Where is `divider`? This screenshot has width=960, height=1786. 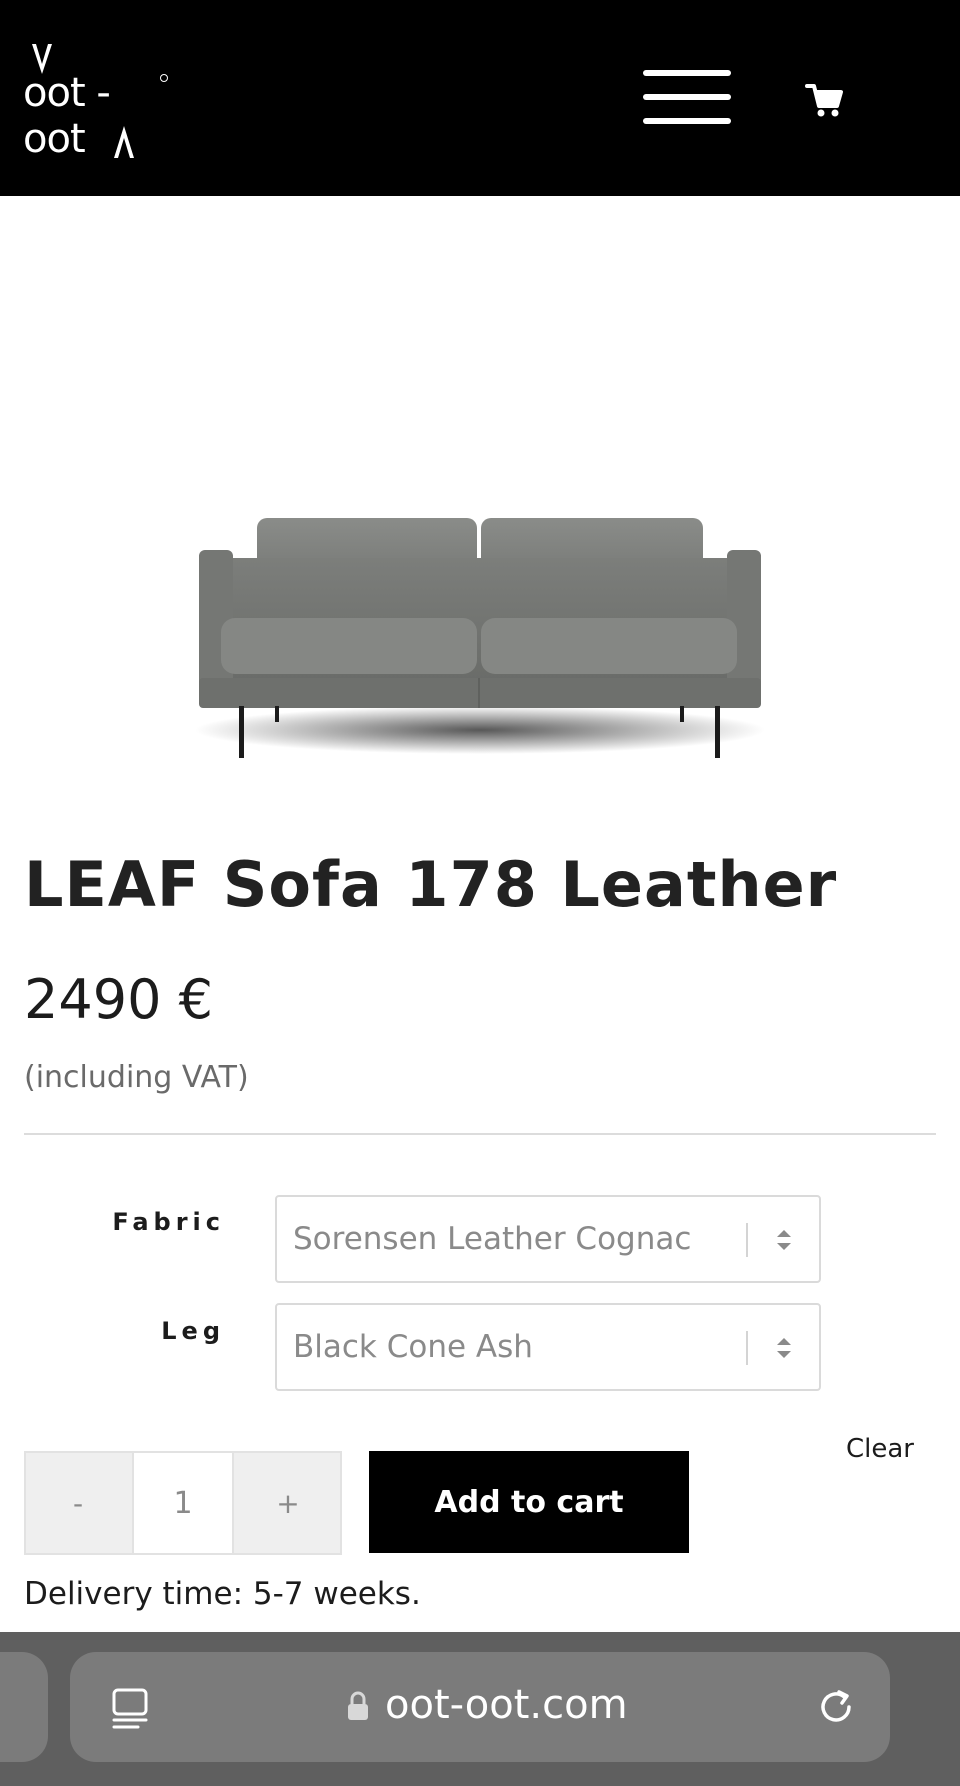 divider is located at coordinates (480, 1134).